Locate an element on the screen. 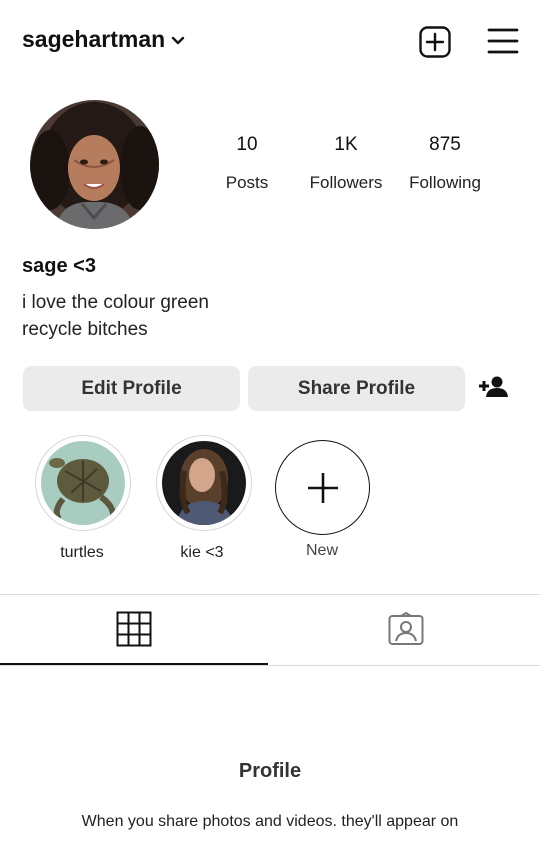  highlight-label: kie <3 is located at coordinates (202, 552).